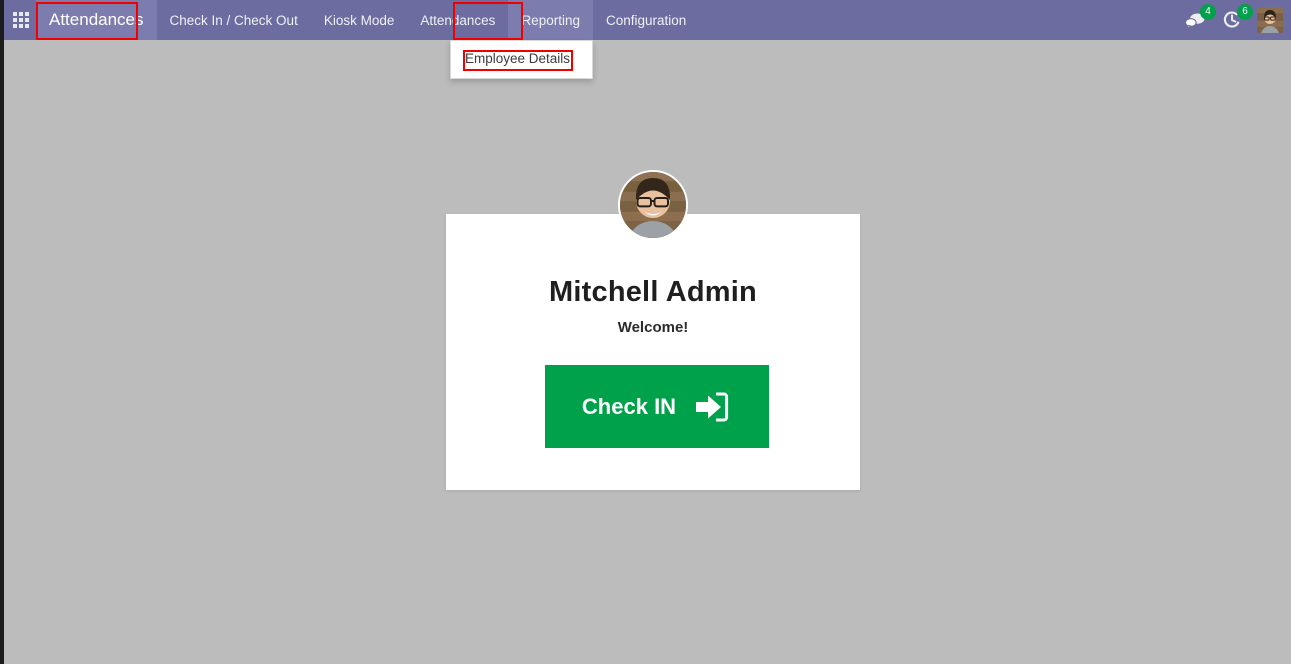 The height and width of the screenshot is (664, 1291). I want to click on check-in-button: Check IN, so click(657, 406).